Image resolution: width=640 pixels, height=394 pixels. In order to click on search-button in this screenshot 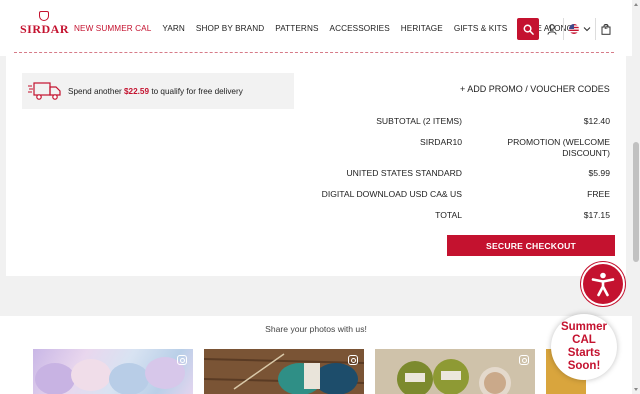, I will do `click(528, 29)`.